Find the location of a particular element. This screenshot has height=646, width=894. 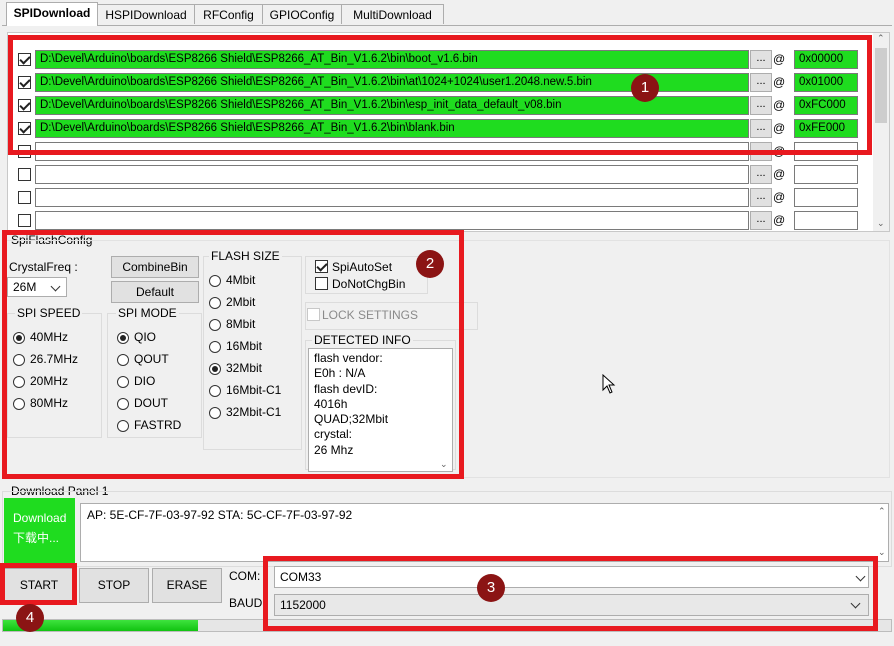

download-status-text: Download is located at coordinates (40, 518).